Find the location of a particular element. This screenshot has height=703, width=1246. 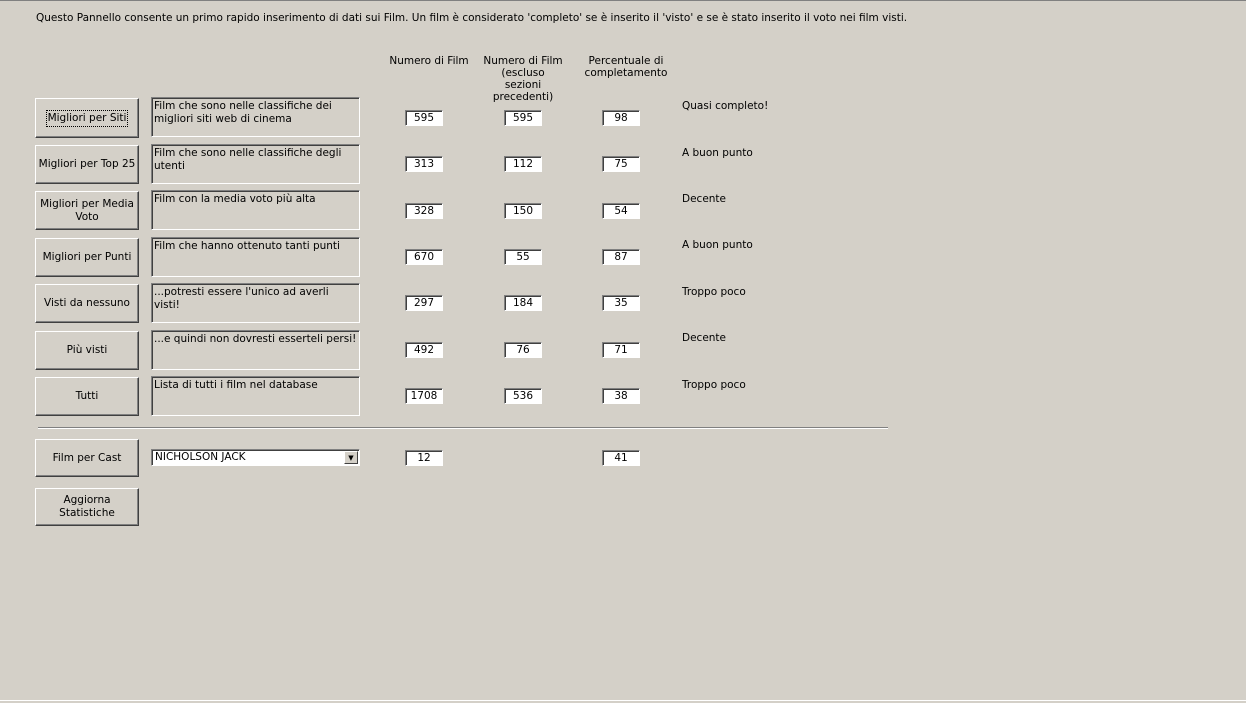

header-percent-line2: completamento is located at coordinates (626, 73).